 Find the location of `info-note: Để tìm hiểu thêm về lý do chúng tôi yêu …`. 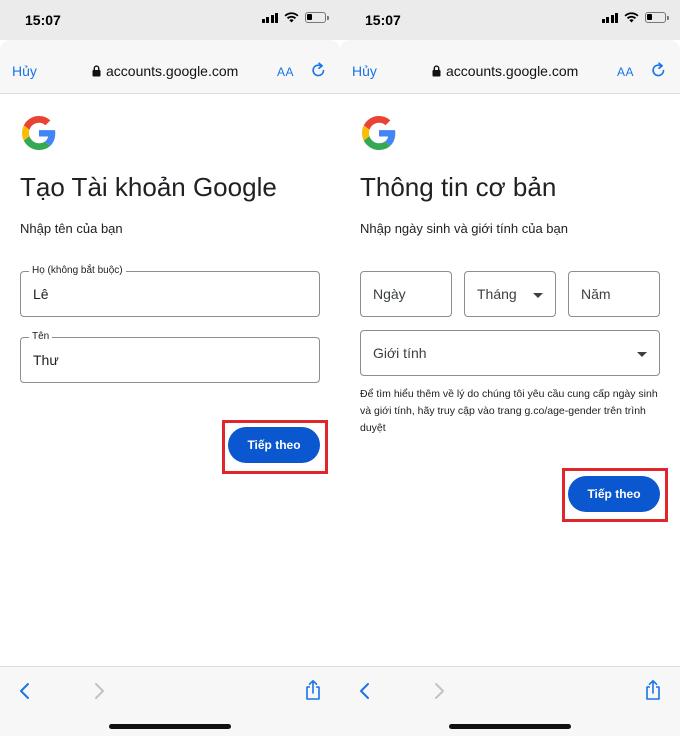

info-note: Để tìm hiểu thêm về lý do chúng tôi yêu … is located at coordinates (509, 411).